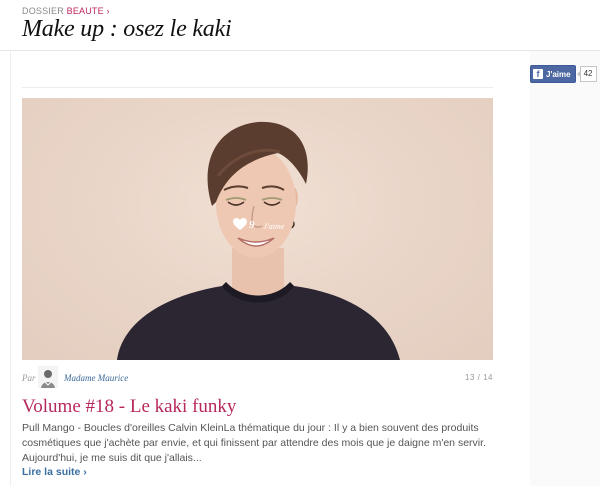 The width and height of the screenshot is (600, 486). I want to click on facebook-like-button: f J'aime, so click(553, 74).